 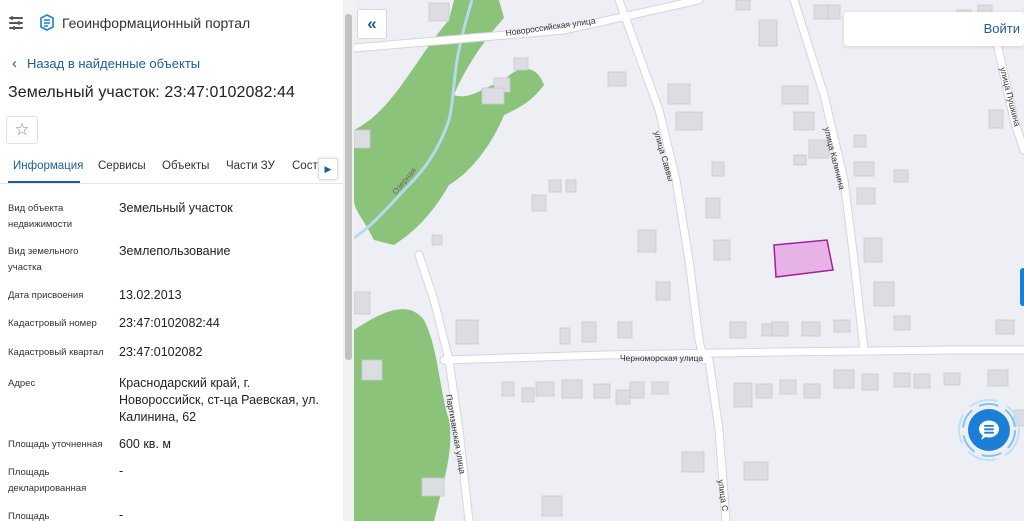 What do you see at coordinates (121, 471) in the screenshot?
I see `field-value-area-declared: -` at bounding box center [121, 471].